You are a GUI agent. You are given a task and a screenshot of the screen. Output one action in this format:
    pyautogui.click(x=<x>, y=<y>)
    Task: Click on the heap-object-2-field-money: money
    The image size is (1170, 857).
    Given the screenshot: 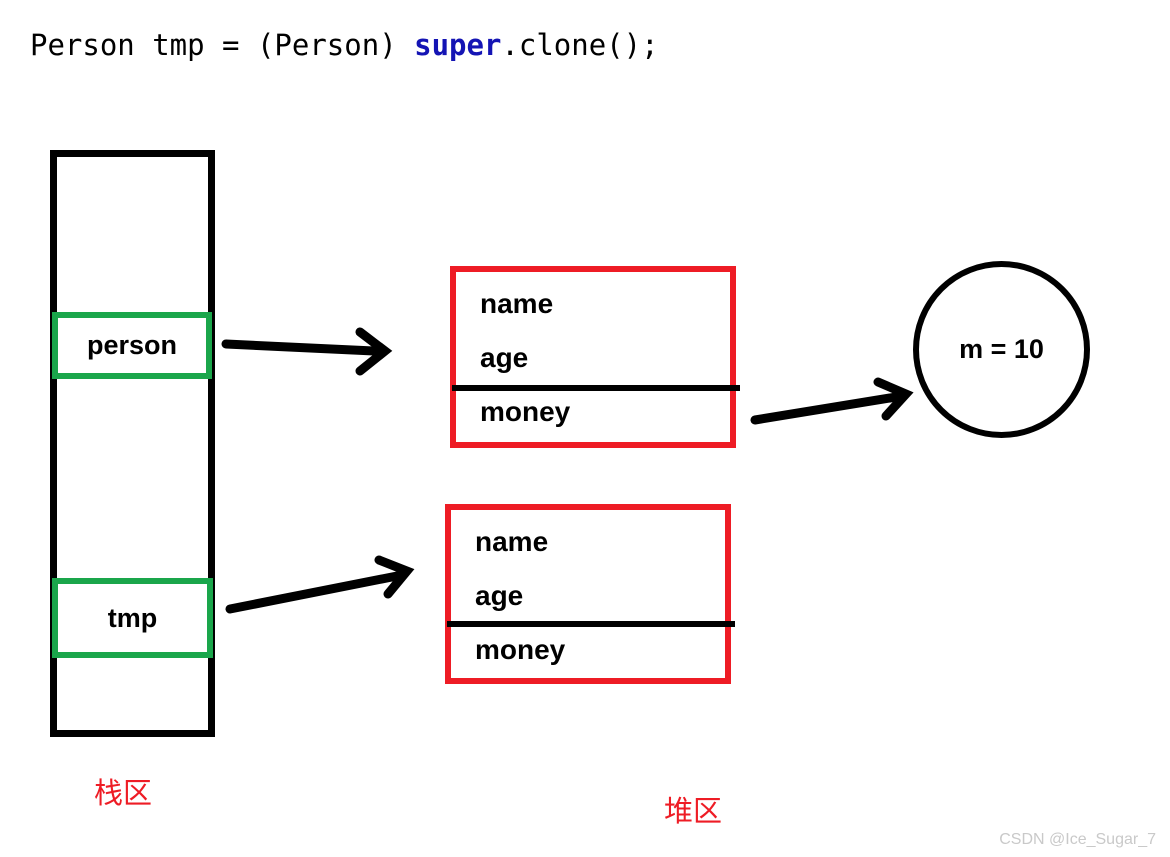 What is the action you would take?
    pyautogui.click(x=520, y=649)
    